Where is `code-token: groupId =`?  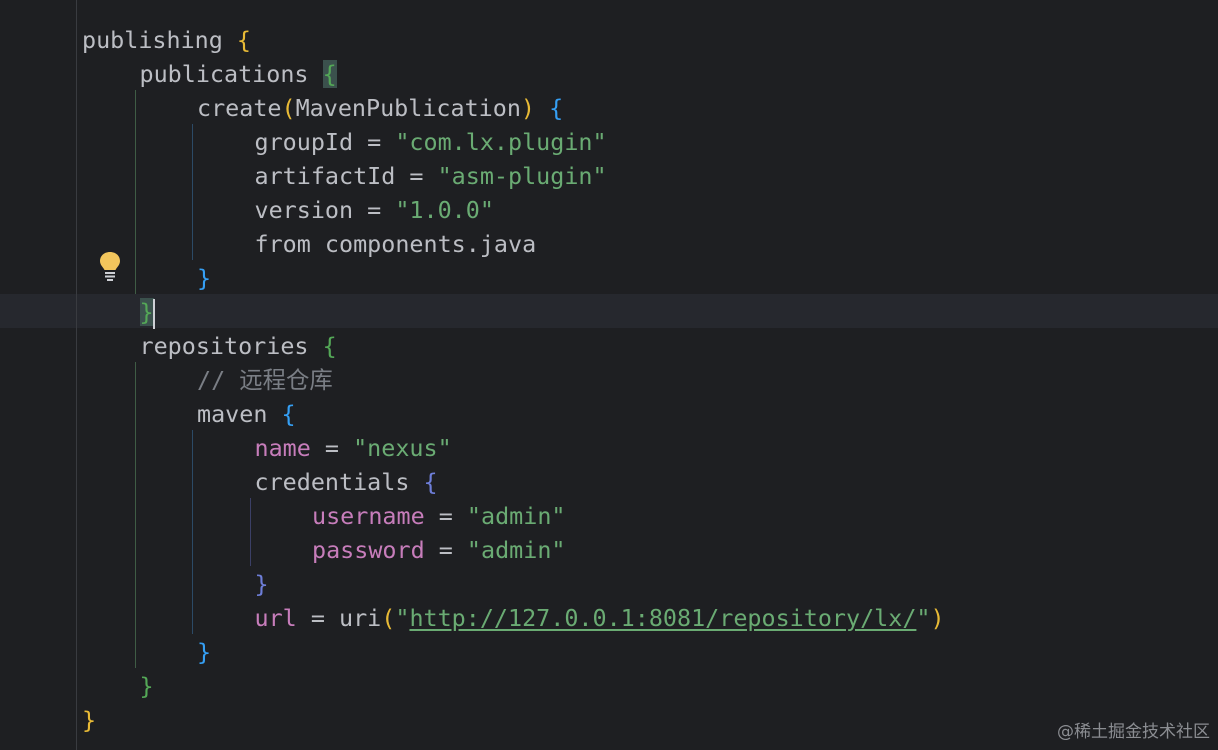 code-token: groupId = is located at coordinates (325, 142).